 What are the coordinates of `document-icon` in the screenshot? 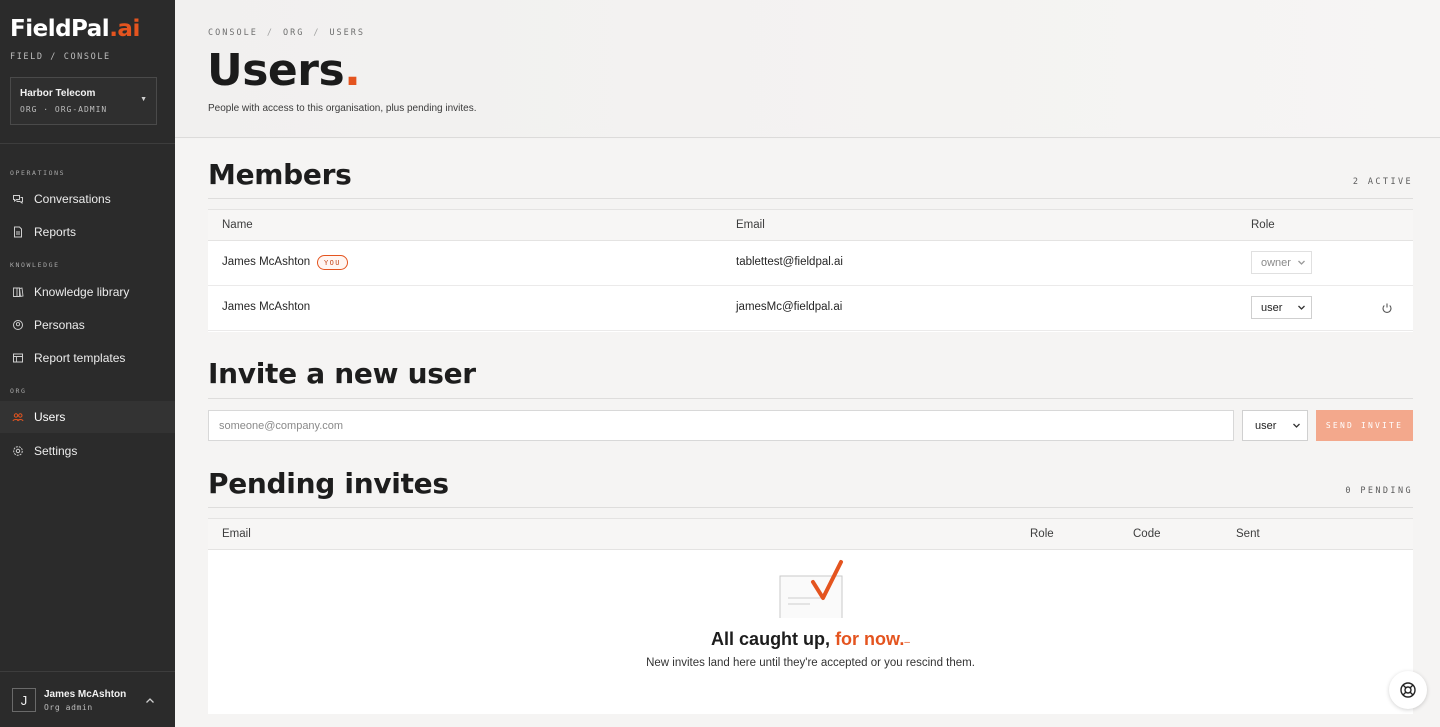 It's located at (18, 232).